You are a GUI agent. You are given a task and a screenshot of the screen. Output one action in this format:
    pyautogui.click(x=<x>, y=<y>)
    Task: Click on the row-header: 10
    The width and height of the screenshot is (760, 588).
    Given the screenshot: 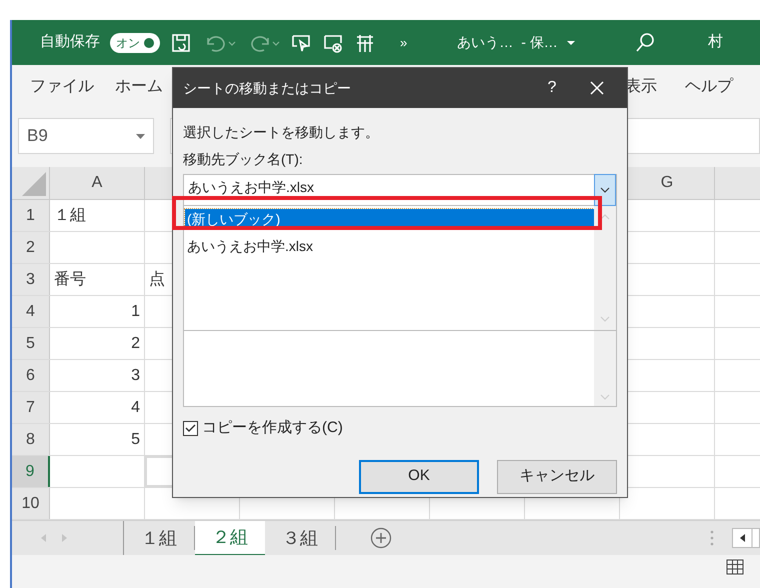 What is the action you would take?
    pyautogui.click(x=31, y=503)
    